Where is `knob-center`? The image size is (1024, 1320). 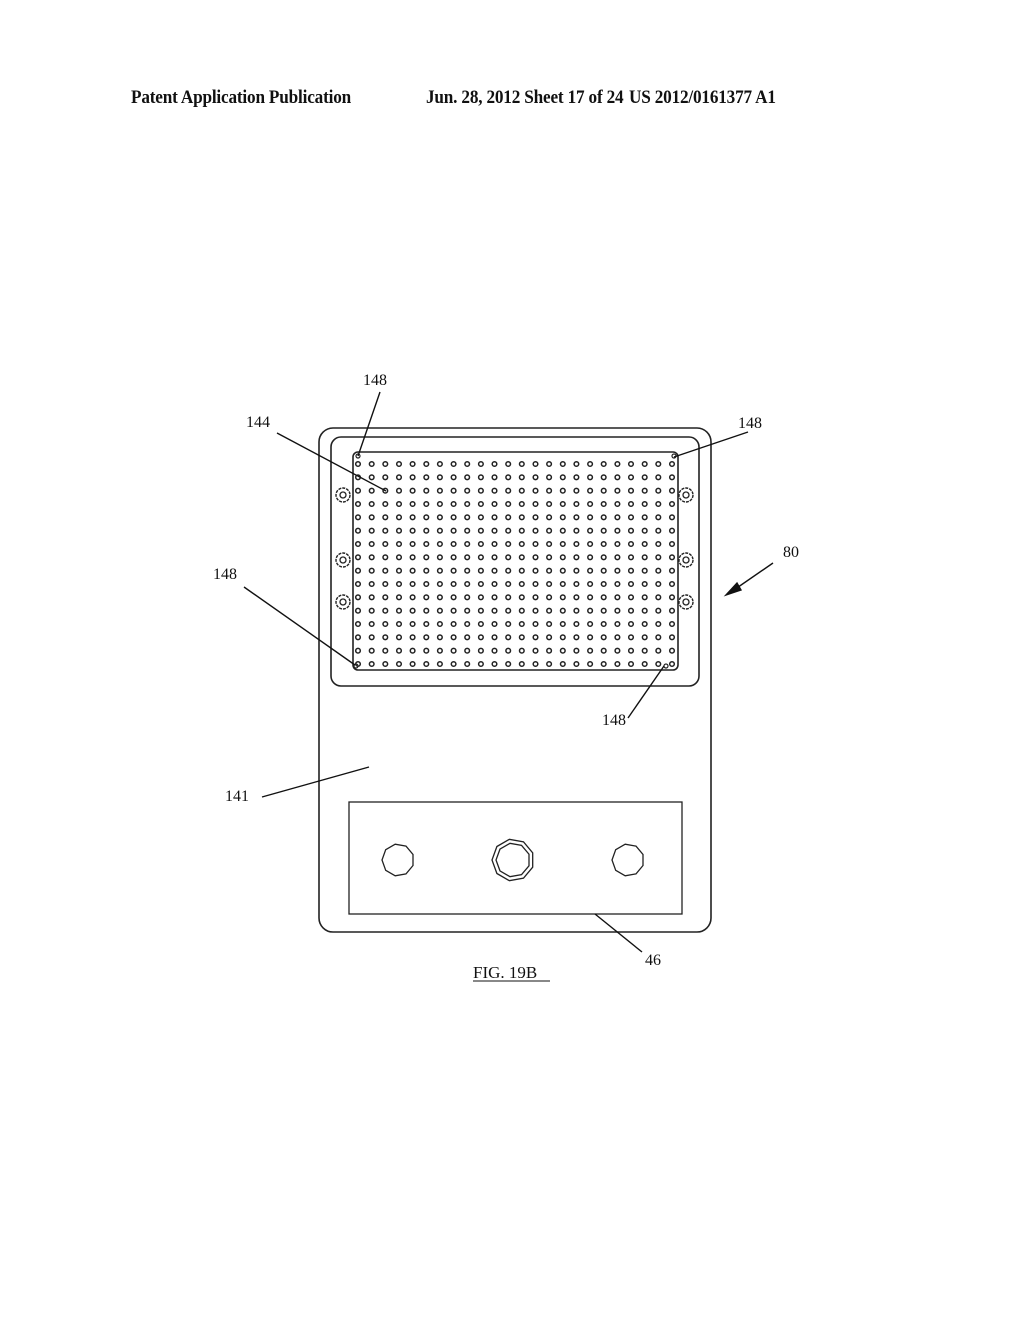
knob-center is located at coordinates (512, 860).